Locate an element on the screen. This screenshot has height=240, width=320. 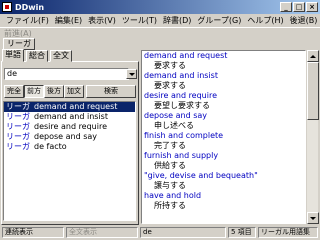
entry-definition: 完了する is located at coordinates (170, 145).